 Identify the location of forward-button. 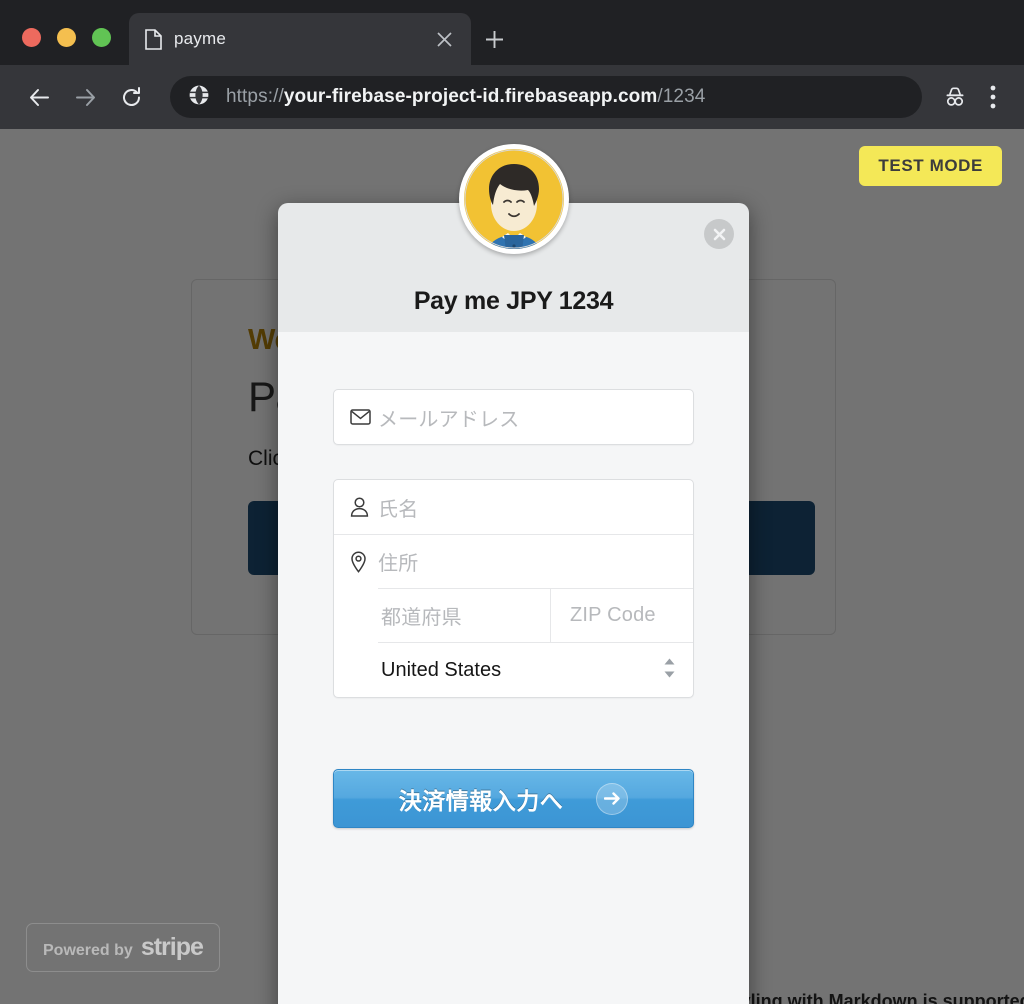
(85, 97).